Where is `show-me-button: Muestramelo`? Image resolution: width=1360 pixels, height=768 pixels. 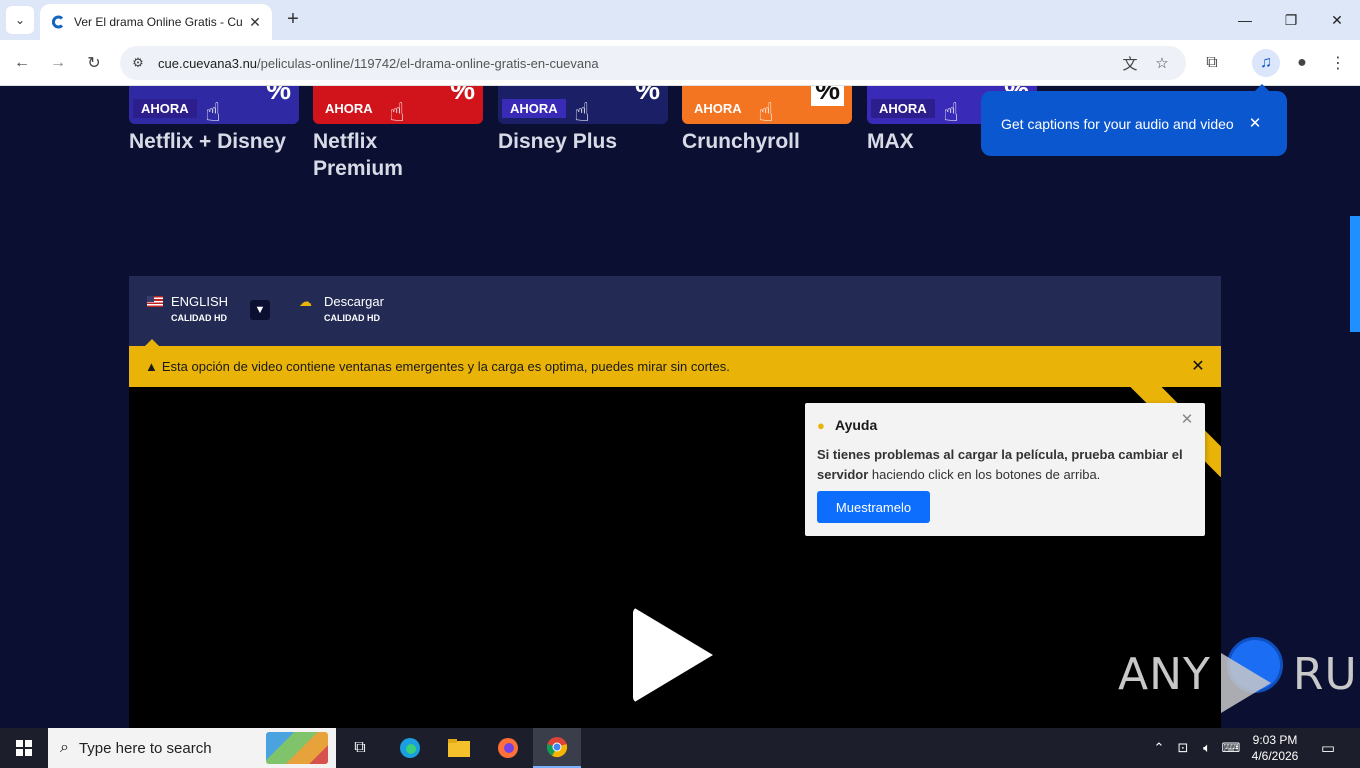
show-me-button: Muestramelo is located at coordinates (873, 507).